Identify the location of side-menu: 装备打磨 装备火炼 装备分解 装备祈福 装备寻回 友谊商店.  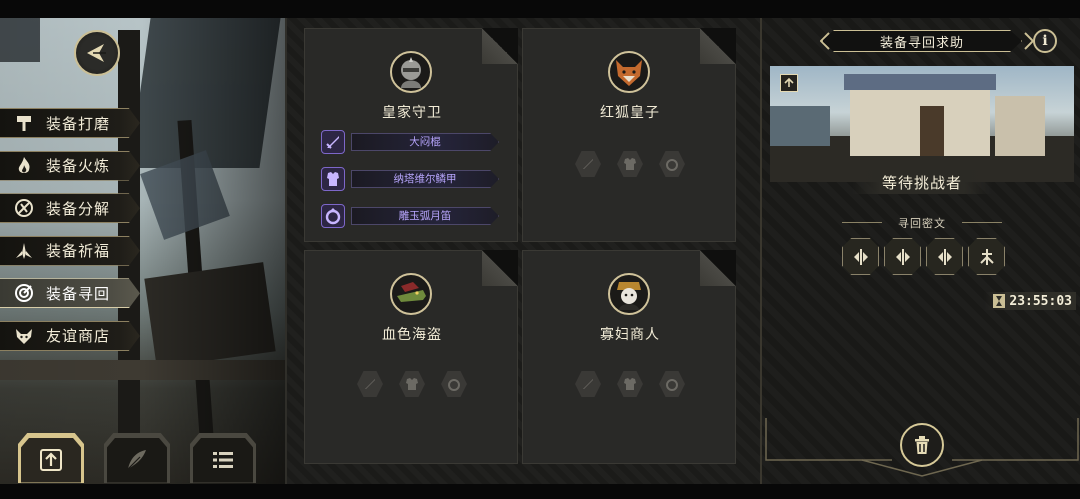
(70, 236).